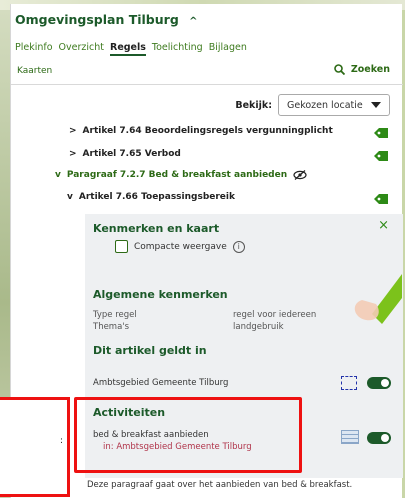 This screenshot has width=405, height=498. I want to click on tree-item-artikel-7-65: > Artikel 7.65 Verbod, so click(125, 154).